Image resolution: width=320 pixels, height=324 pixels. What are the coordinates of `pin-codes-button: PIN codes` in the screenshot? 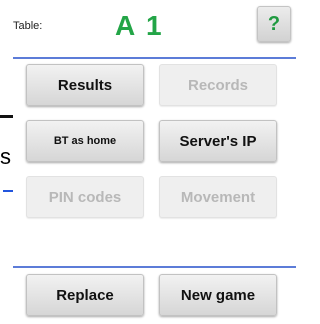 It's located at (85, 197).